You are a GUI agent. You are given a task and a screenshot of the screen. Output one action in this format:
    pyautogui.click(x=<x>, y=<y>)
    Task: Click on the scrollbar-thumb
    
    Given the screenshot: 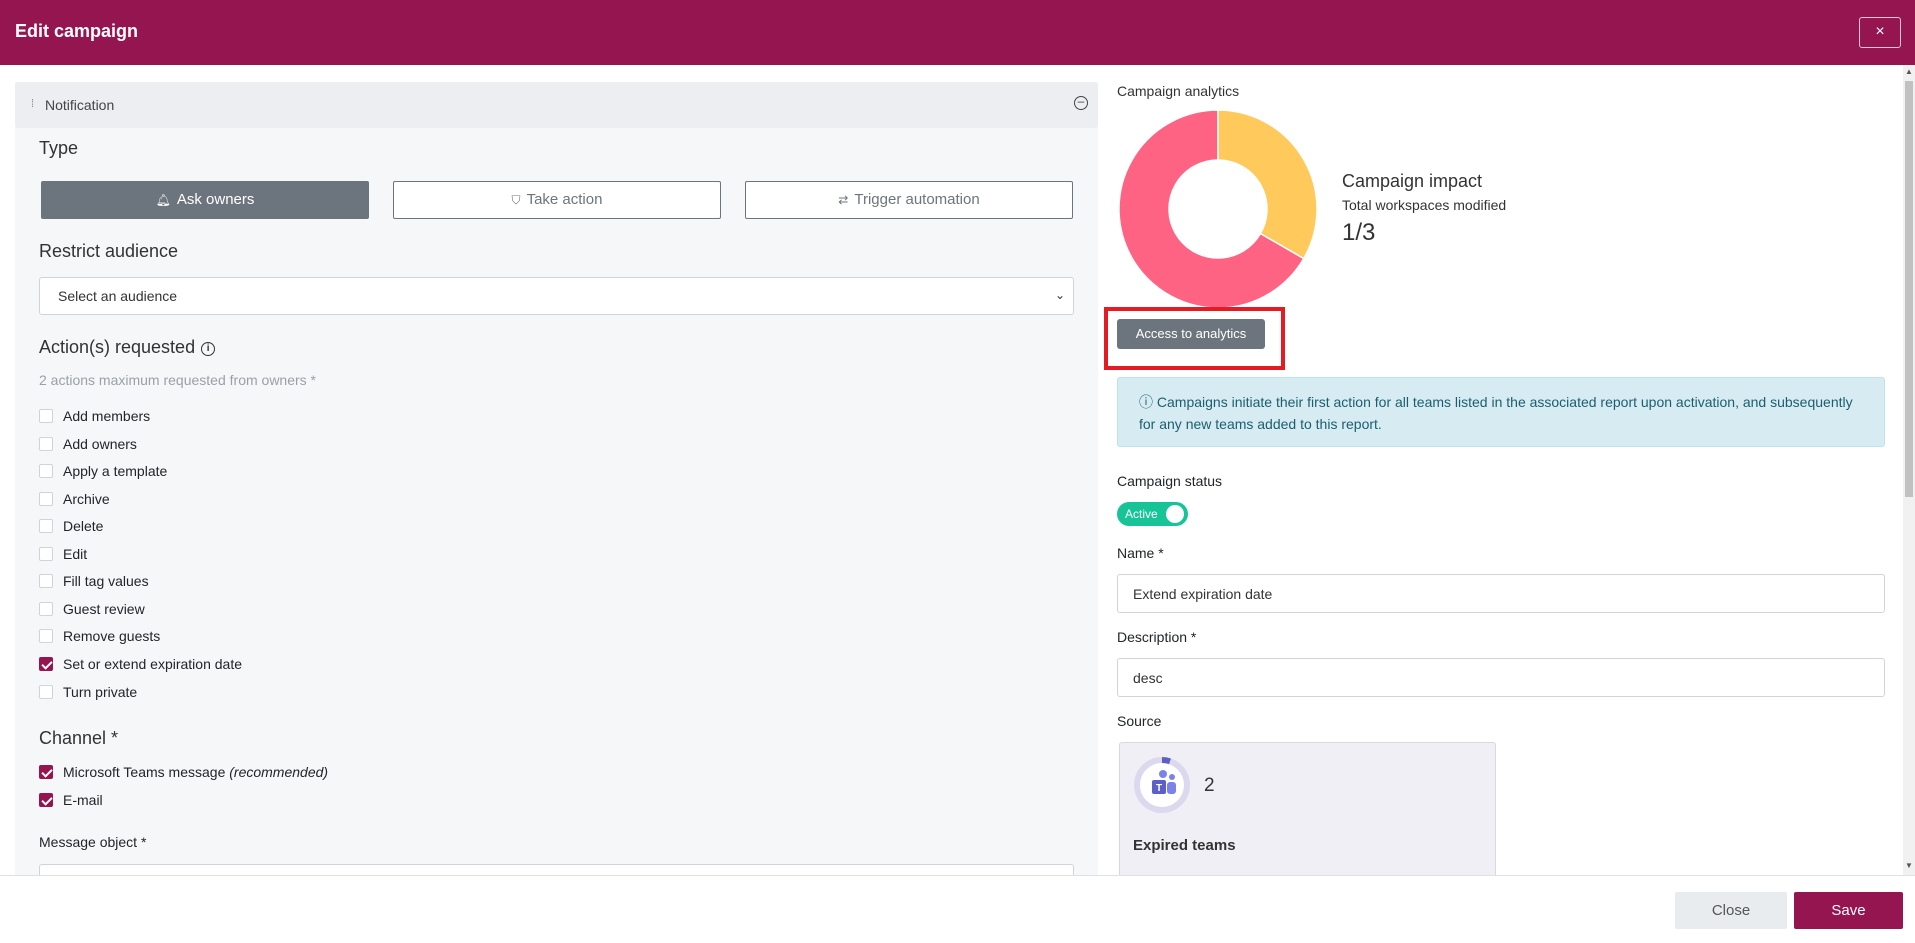 What is the action you would take?
    pyautogui.click(x=1909, y=289)
    